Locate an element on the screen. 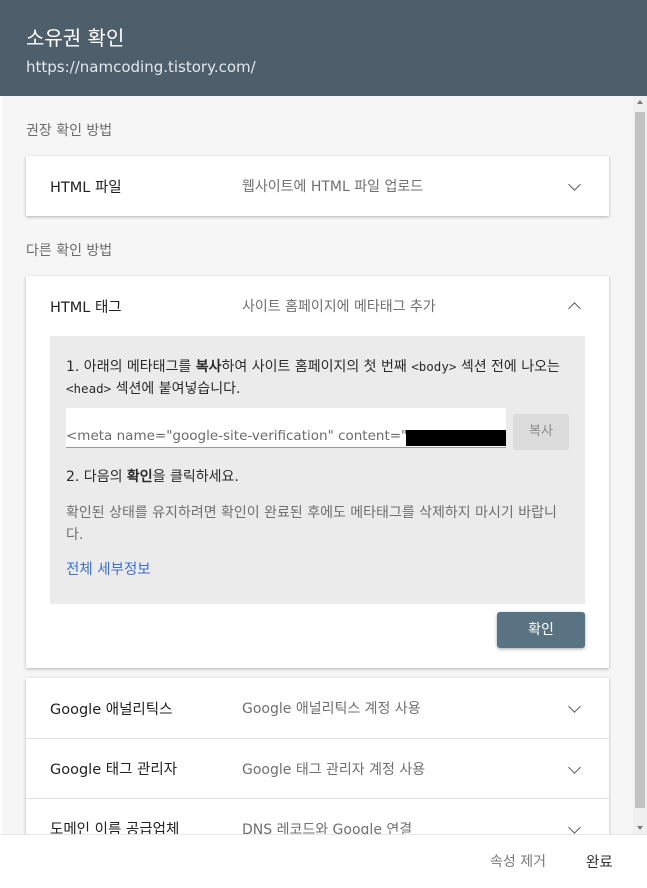 Image resolution: width=647 pixels, height=888 pixels. method-google-analytics: Google 애널리틱스 Google 애널리틱스 계정 사용 is located at coordinates (317, 708).